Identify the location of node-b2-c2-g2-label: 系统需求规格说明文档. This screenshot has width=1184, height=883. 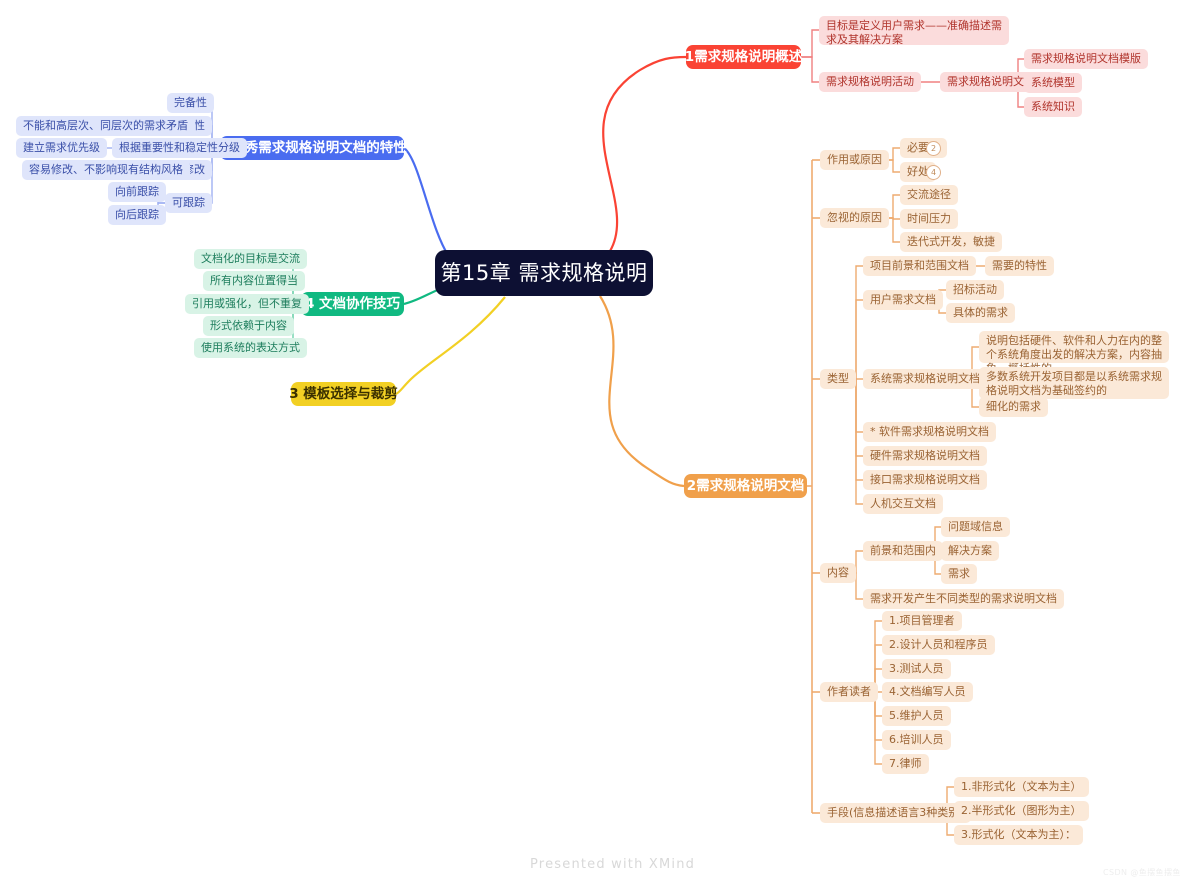
(925, 379).